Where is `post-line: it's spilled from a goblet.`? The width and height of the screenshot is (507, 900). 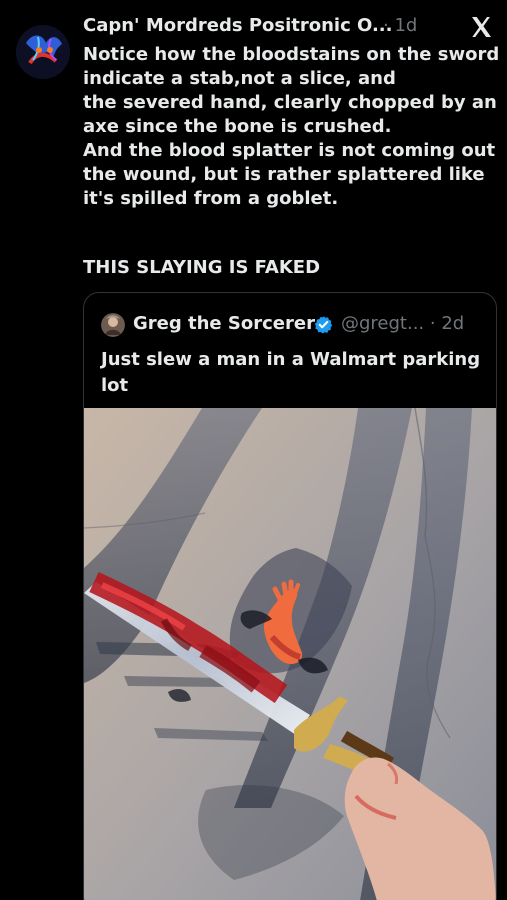 post-line: it's spilled from a goblet. is located at coordinates (211, 198).